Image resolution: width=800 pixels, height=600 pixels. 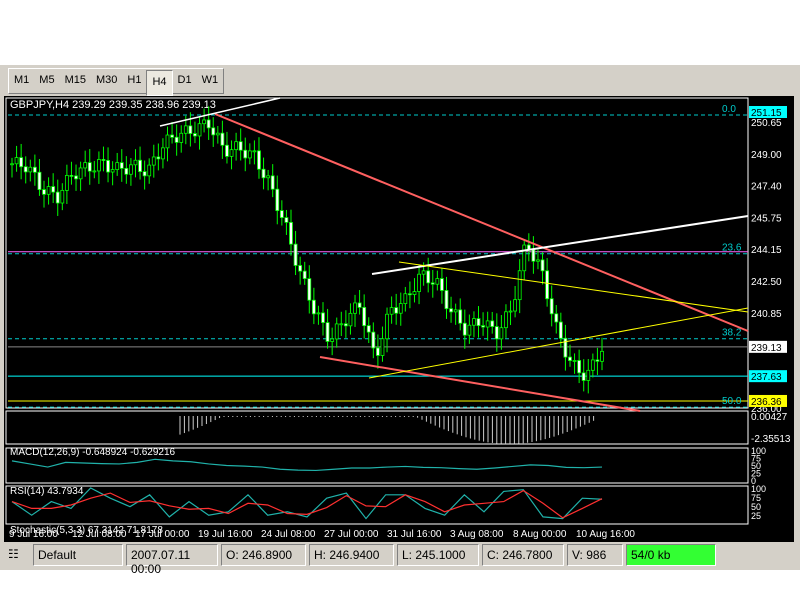 What do you see at coordinates (134, 81) in the screenshot?
I see `tf-h1: H1` at bounding box center [134, 81].